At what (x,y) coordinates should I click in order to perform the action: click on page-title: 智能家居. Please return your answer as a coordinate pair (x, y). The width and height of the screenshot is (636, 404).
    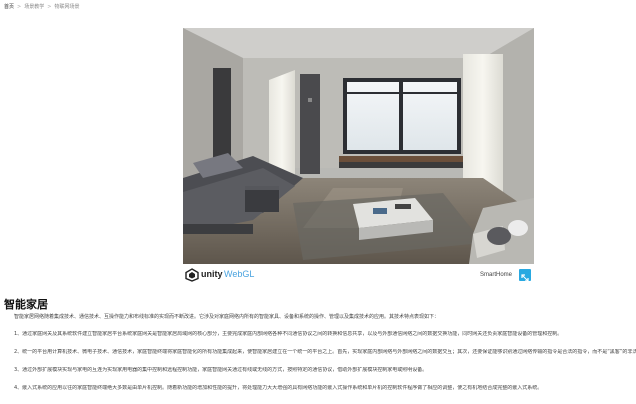
    Looking at the image, I should click on (26, 305).